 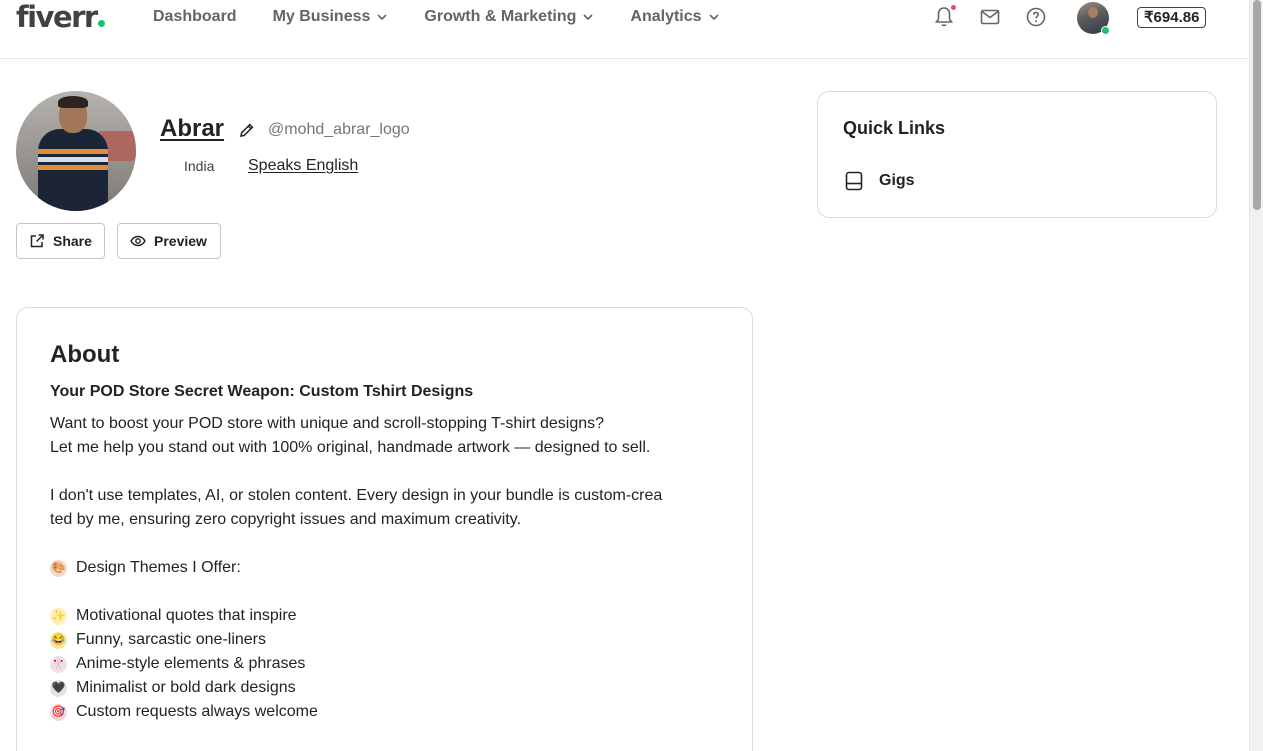 What do you see at coordinates (1017, 154) in the screenshot?
I see `quick-links-card: Quick Links Gigs` at bounding box center [1017, 154].